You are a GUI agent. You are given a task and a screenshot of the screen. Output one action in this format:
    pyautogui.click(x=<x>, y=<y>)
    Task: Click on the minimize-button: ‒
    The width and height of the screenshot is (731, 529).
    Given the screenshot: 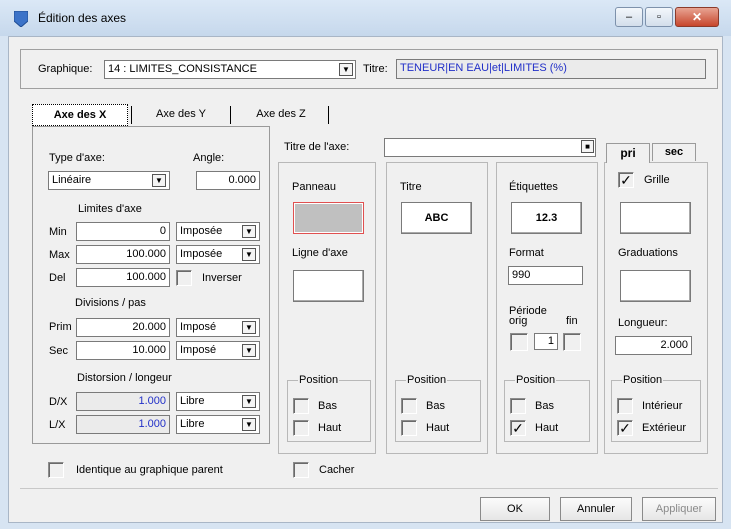 What is the action you would take?
    pyautogui.click(x=629, y=17)
    